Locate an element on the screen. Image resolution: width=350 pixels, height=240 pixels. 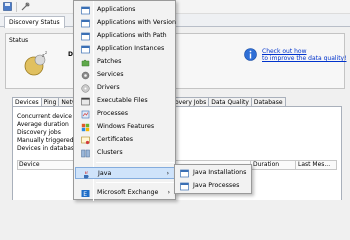
column-separator is located at coordinates (295, 165).